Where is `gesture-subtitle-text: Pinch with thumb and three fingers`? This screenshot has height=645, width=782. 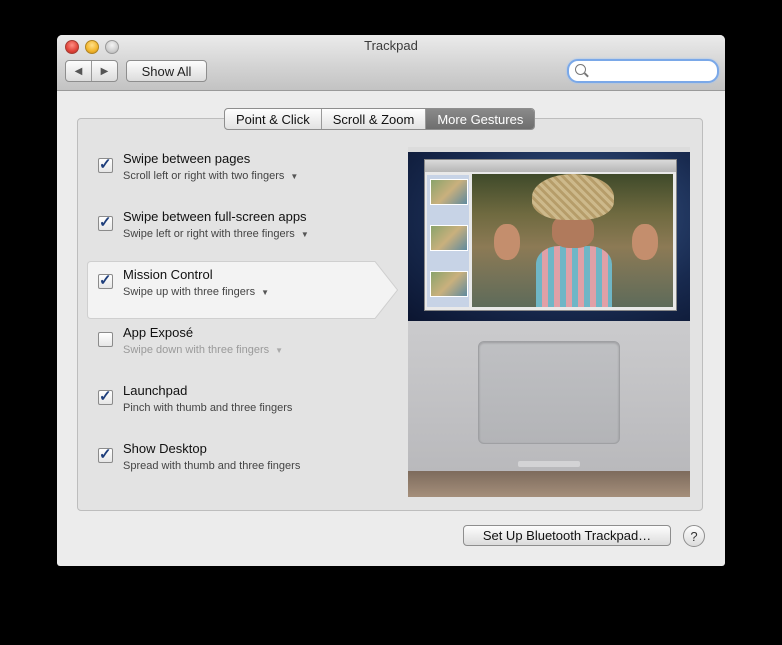
gesture-subtitle-text: Pinch with thumb and three fingers is located at coordinates (208, 408).